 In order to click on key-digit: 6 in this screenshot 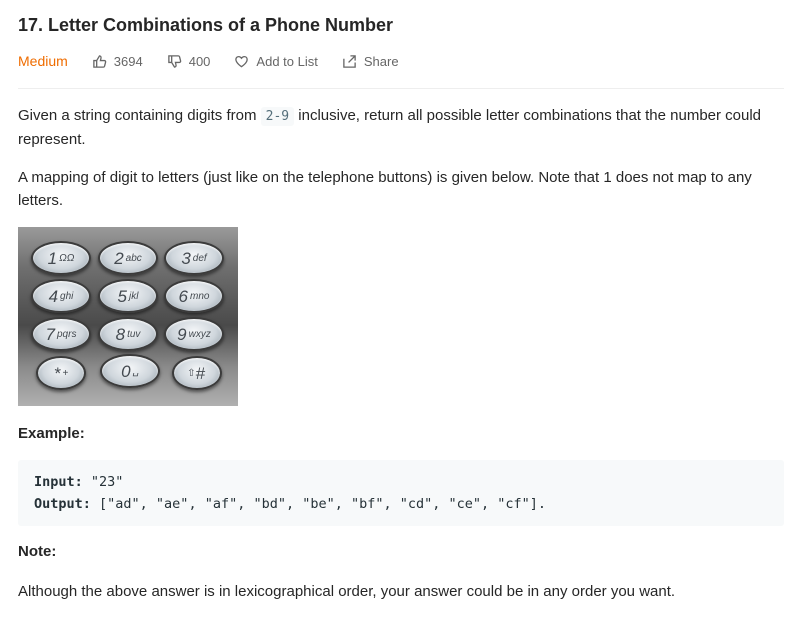, I will do `click(183, 296)`.